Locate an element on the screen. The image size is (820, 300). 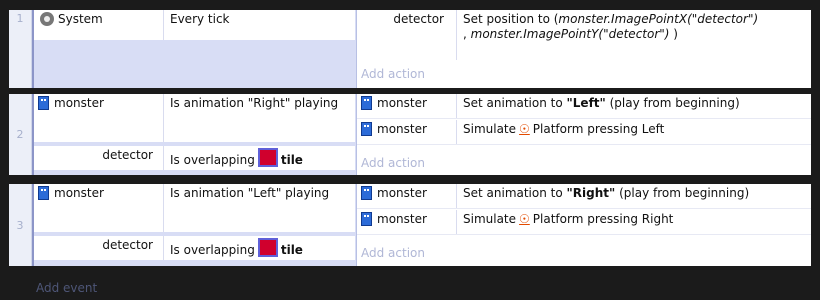
action-text-suffix: pressing Right is located at coordinates (630, 219).